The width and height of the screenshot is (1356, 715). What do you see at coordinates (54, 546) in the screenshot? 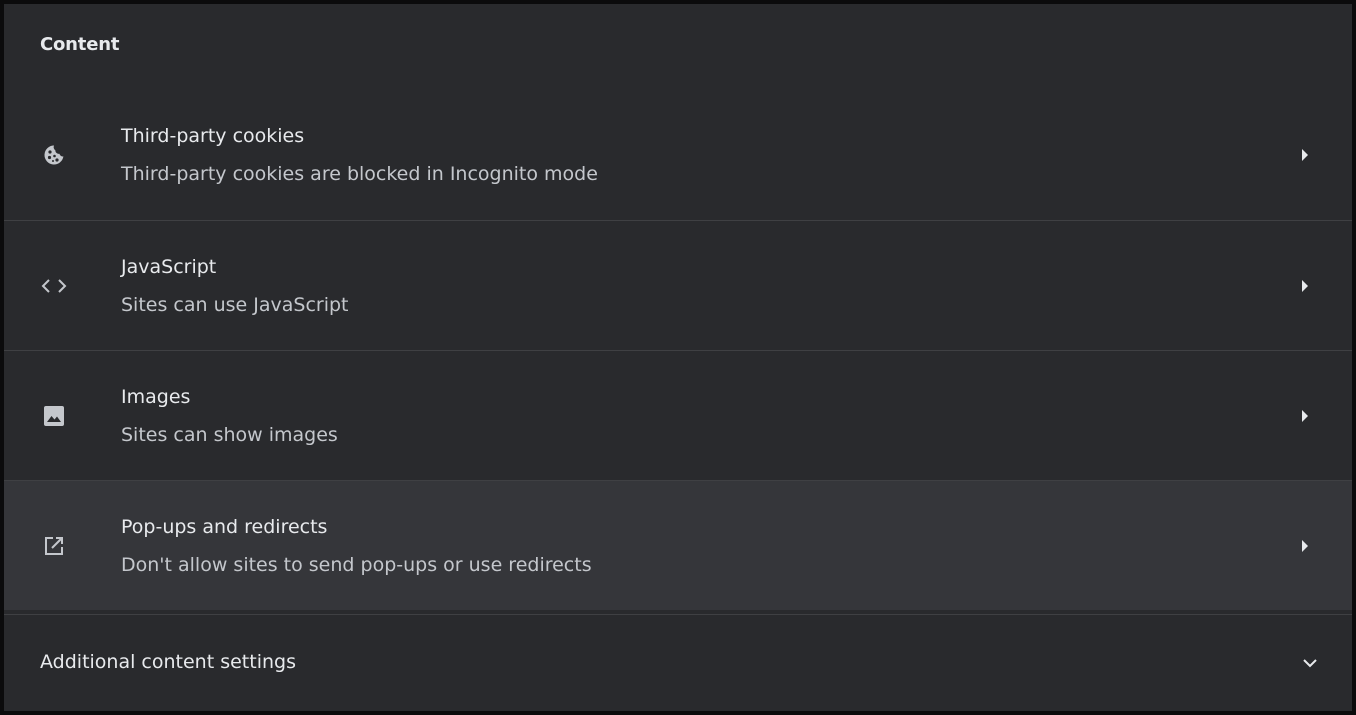
I see `open-in-new-icon` at bounding box center [54, 546].